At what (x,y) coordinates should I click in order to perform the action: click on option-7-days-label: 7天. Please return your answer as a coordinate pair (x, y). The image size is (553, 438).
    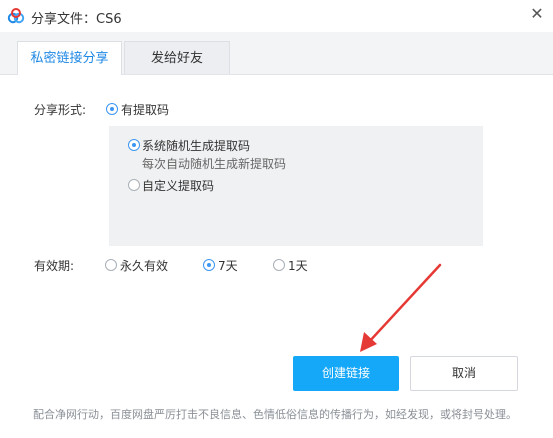
    Looking at the image, I should click on (228, 265).